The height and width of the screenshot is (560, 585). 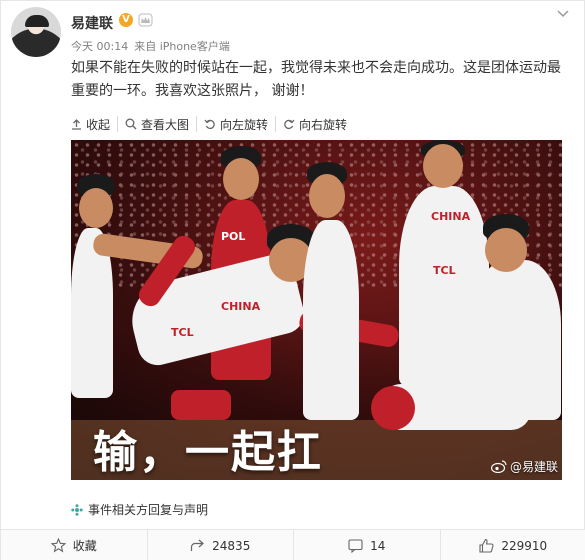 I want to click on event-link-label: 事件相关方回复与声明, so click(x=148, y=510).